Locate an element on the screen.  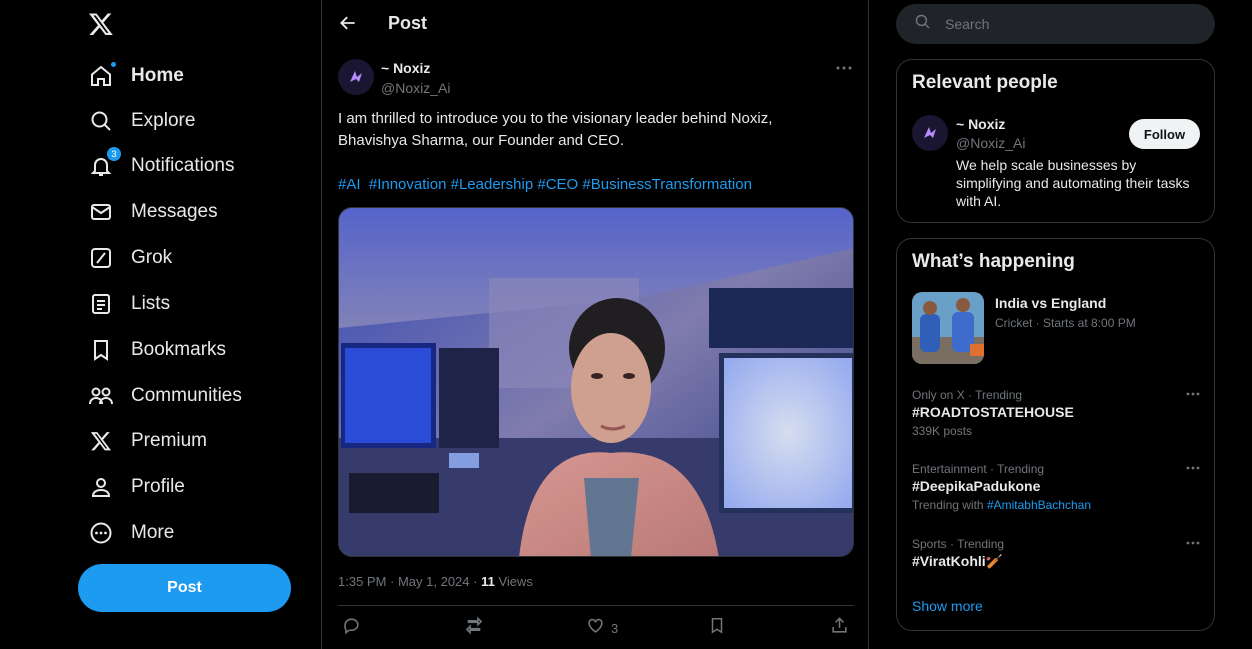
relevant-people-title: Relevant people is located at coordinates (985, 82).